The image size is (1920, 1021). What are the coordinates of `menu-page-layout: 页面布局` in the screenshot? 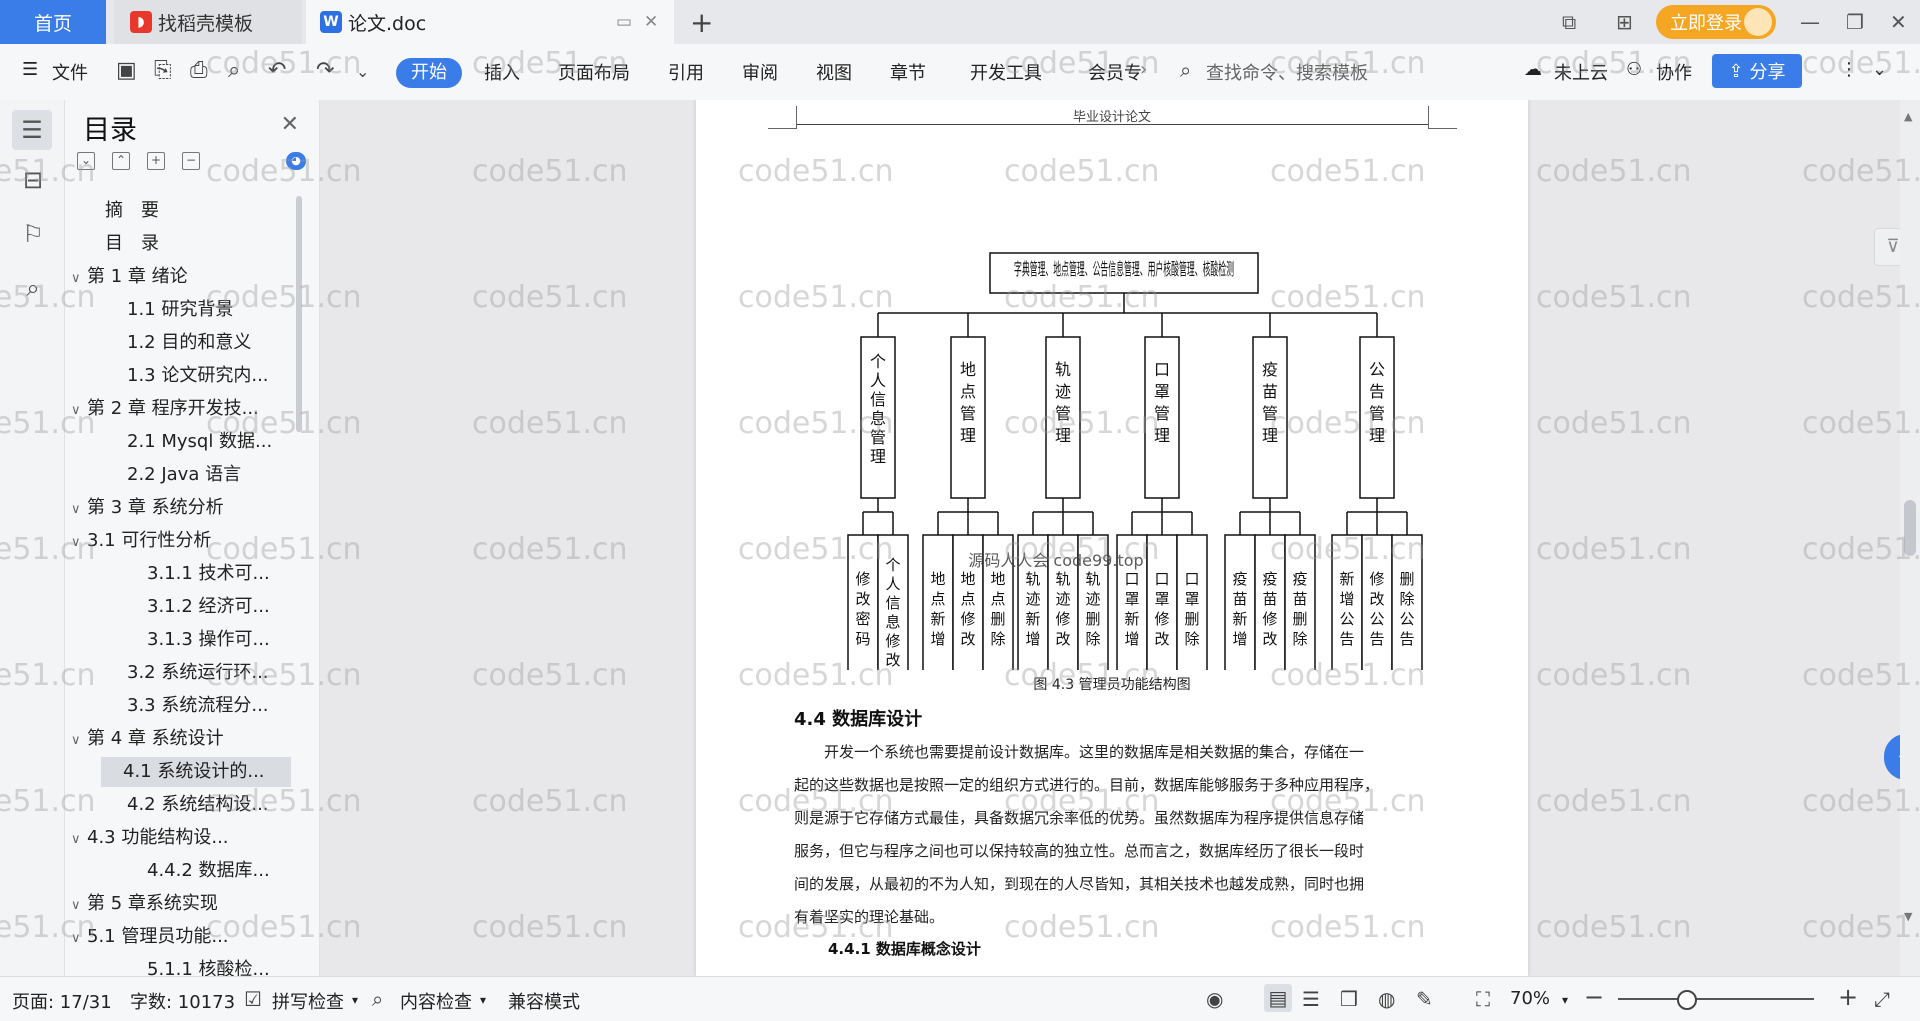 It's located at (594, 72).